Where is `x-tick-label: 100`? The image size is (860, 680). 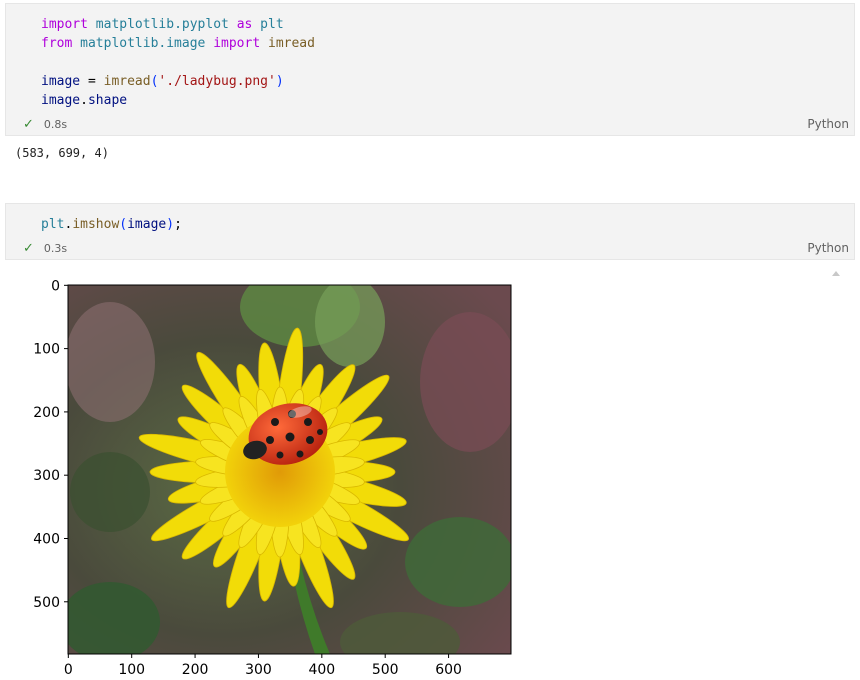 x-tick-label: 100 is located at coordinates (131, 670).